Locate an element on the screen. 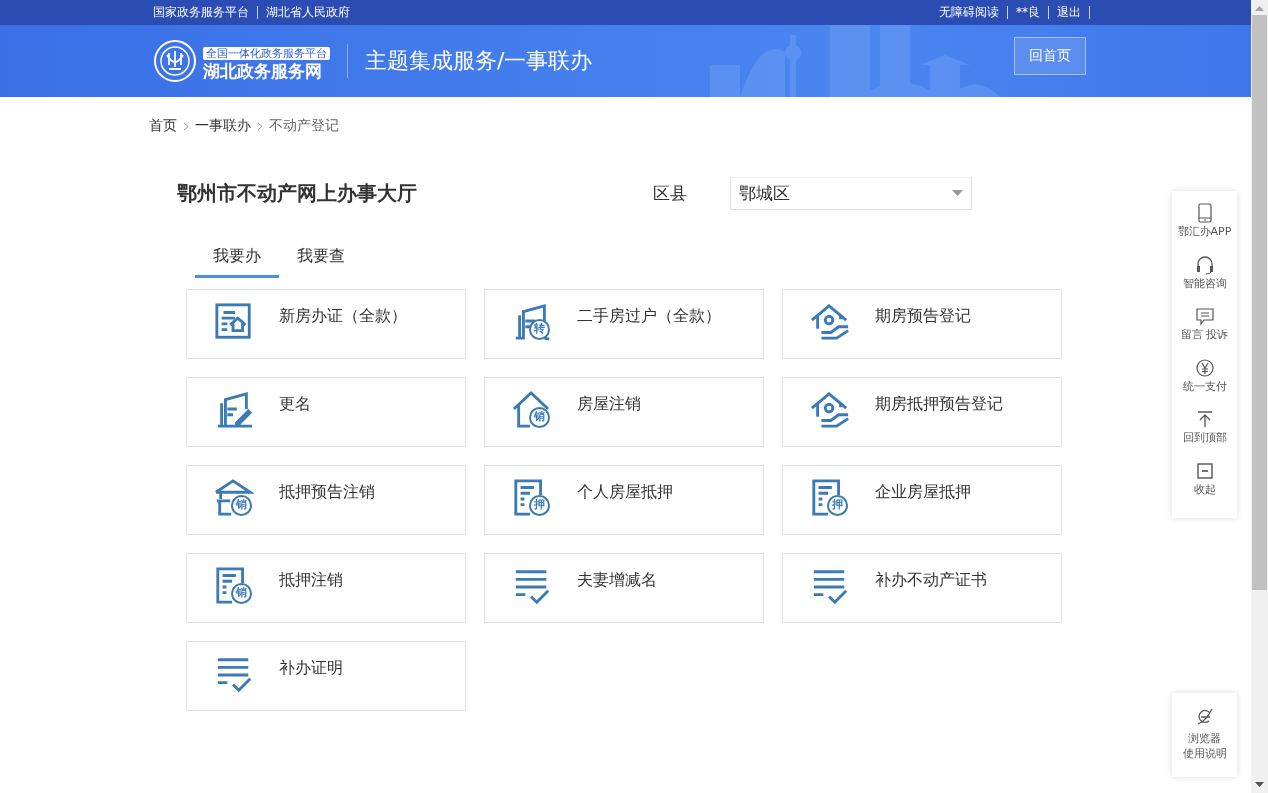  service-card: 夫妻增减名 is located at coordinates (624, 588).